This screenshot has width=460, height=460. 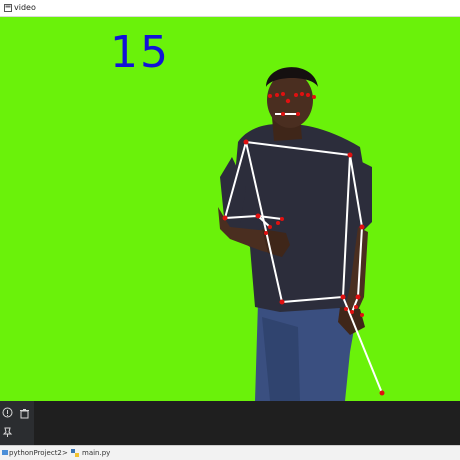 What do you see at coordinates (5, 454) in the screenshot?
I see `project-folder-icon` at bounding box center [5, 454].